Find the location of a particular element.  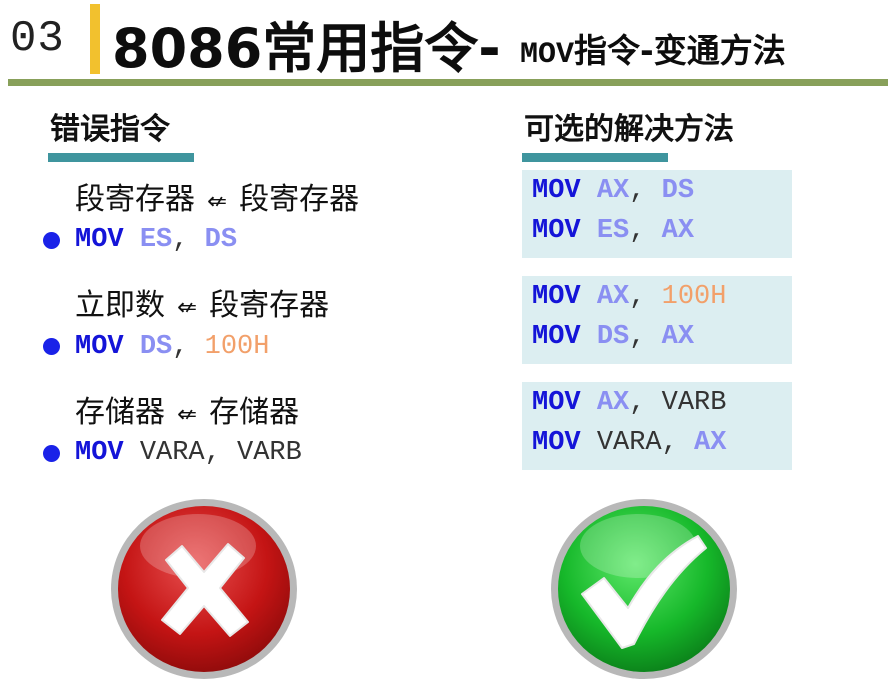

page-subtitle: MOV指令-变通方法 is located at coordinates (653, 48).